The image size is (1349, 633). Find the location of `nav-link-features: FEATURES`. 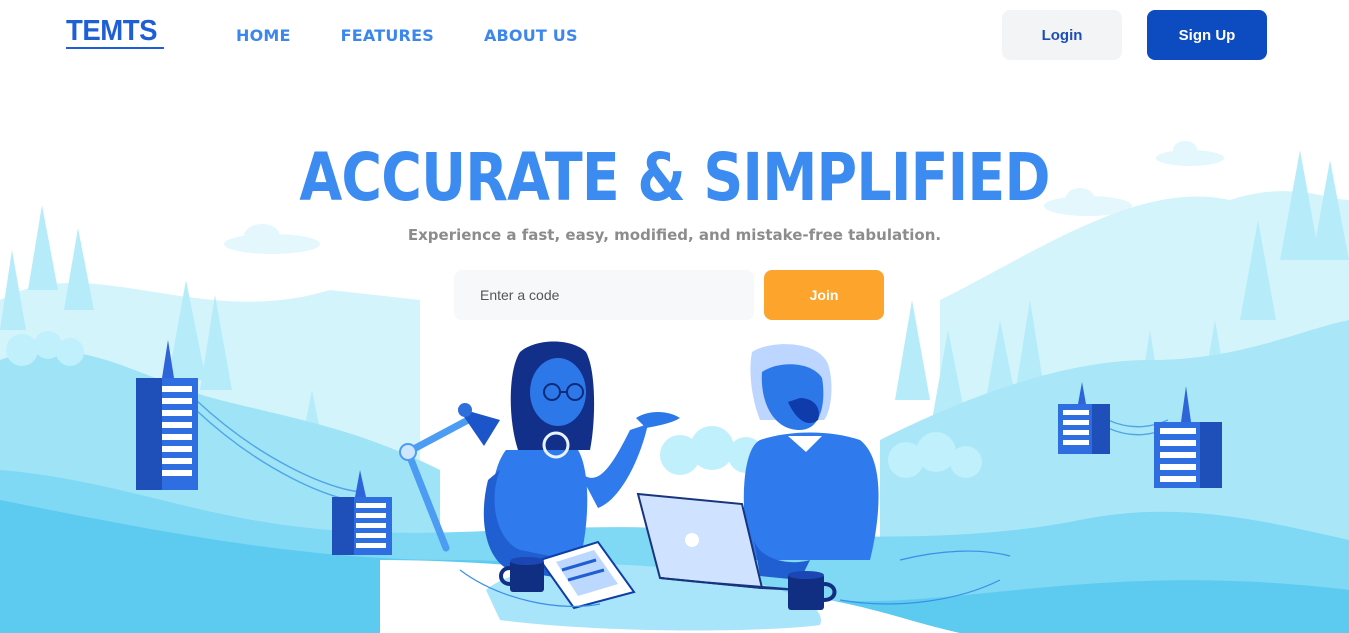

nav-link-features: FEATURES is located at coordinates (387, 35).